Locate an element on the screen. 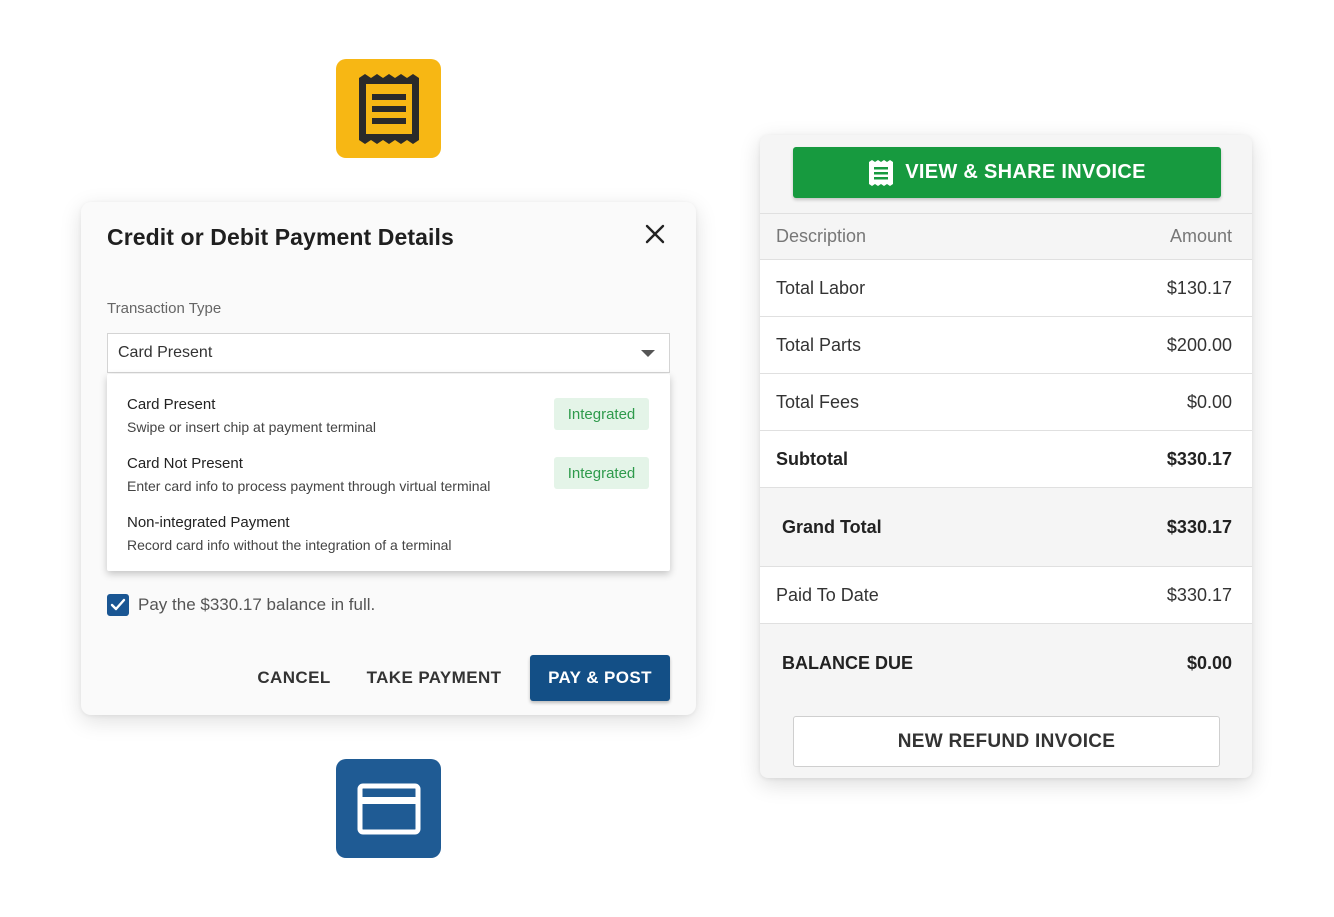 This screenshot has height=917, width=1334. row-amount: $200.00 is located at coordinates (1199, 344).